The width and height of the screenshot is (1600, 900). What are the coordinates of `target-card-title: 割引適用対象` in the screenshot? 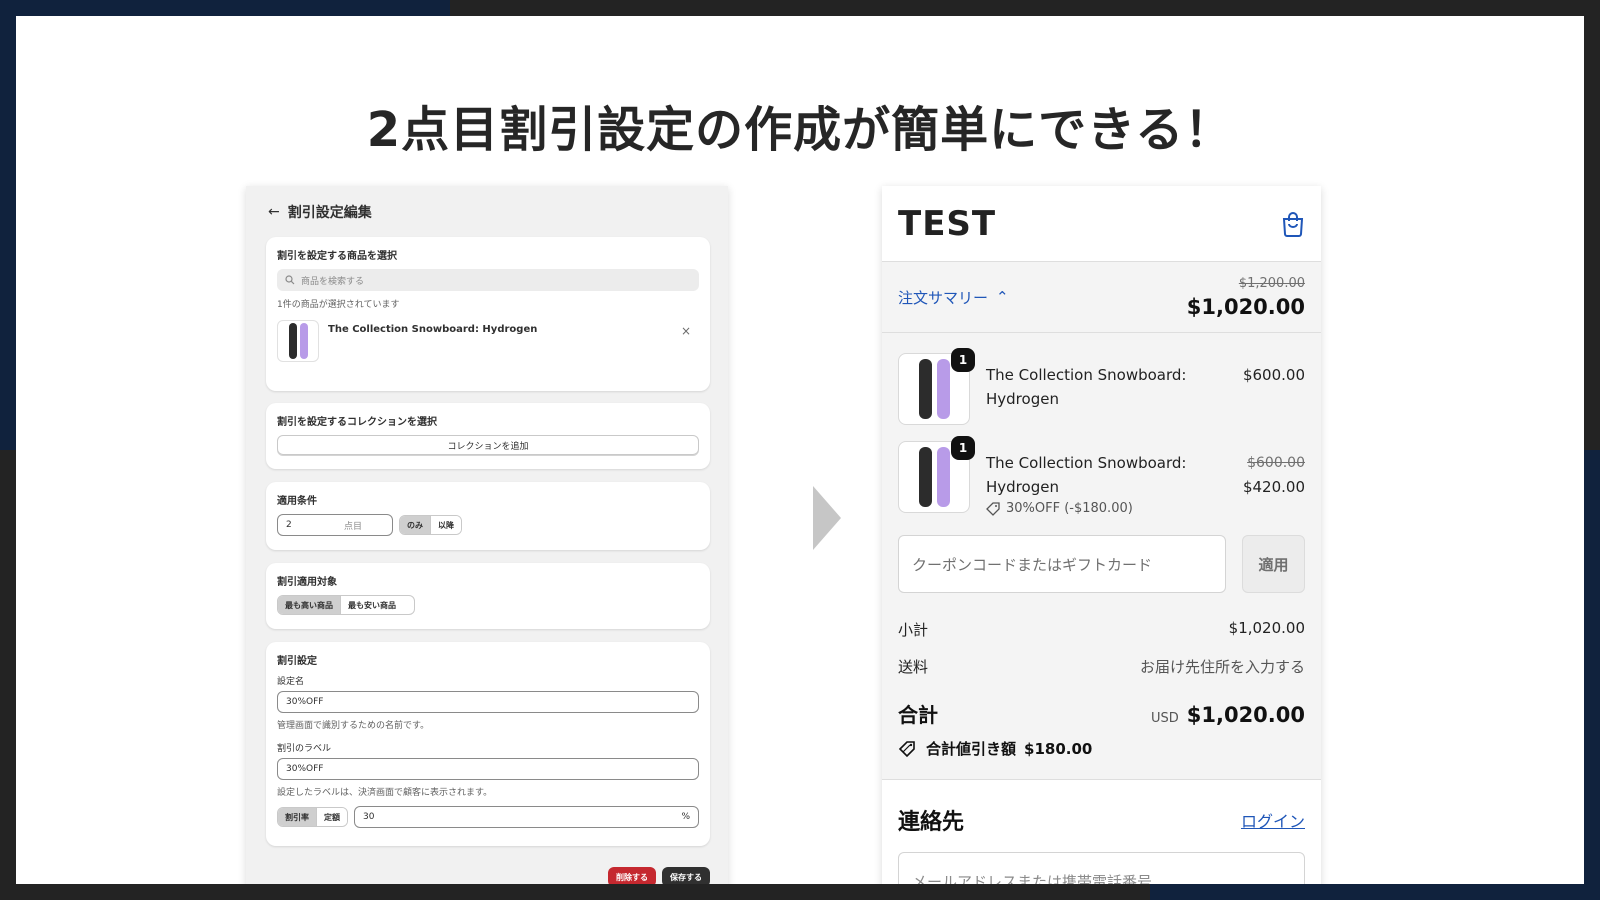 It's located at (307, 582).